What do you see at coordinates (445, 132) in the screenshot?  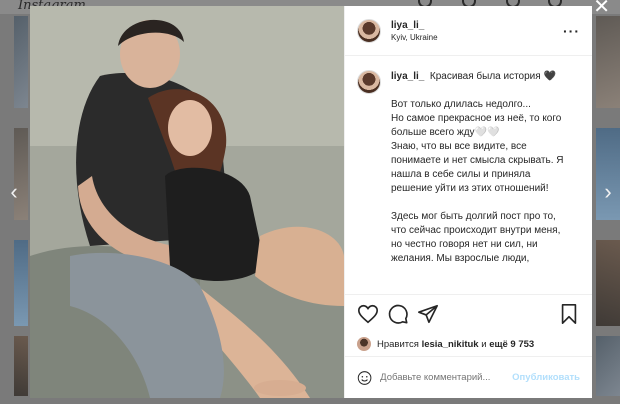 I see `caption-line: больше всего жду🤍🤍` at bounding box center [445, 132].